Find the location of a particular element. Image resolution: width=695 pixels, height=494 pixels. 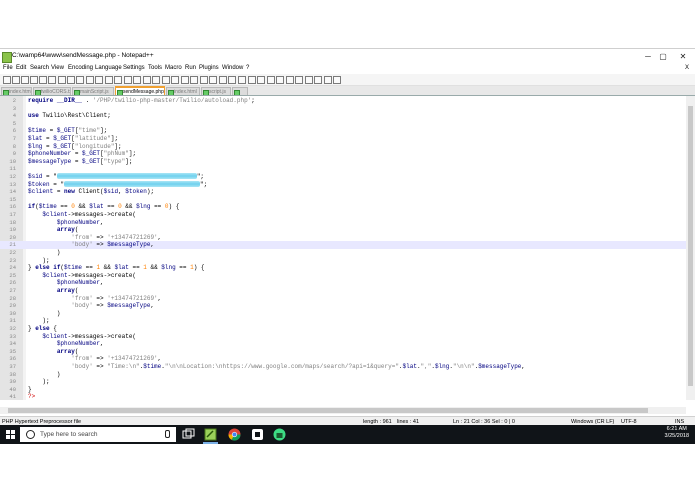

horizontal-scrollbar is located at coordinates (343, 410).